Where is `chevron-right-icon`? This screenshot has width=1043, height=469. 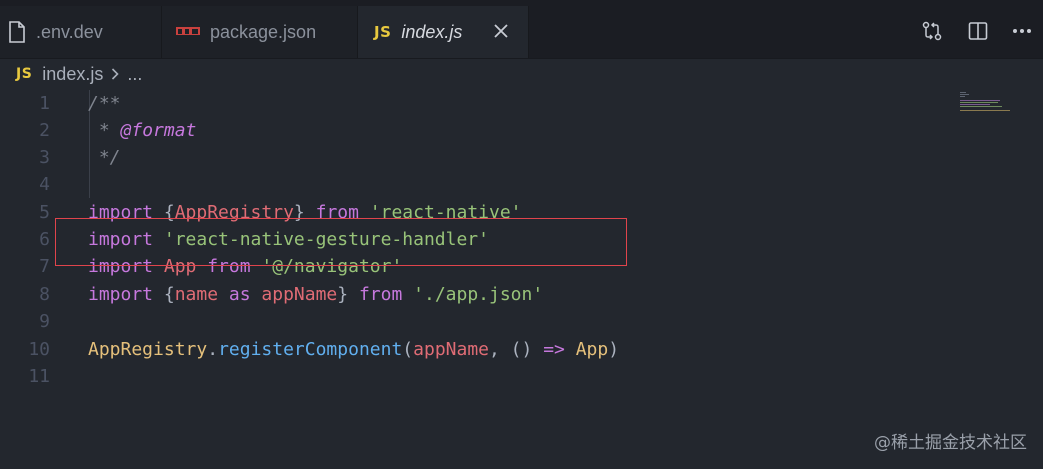
chevron-right-icon is located at coordinates (115, 74).